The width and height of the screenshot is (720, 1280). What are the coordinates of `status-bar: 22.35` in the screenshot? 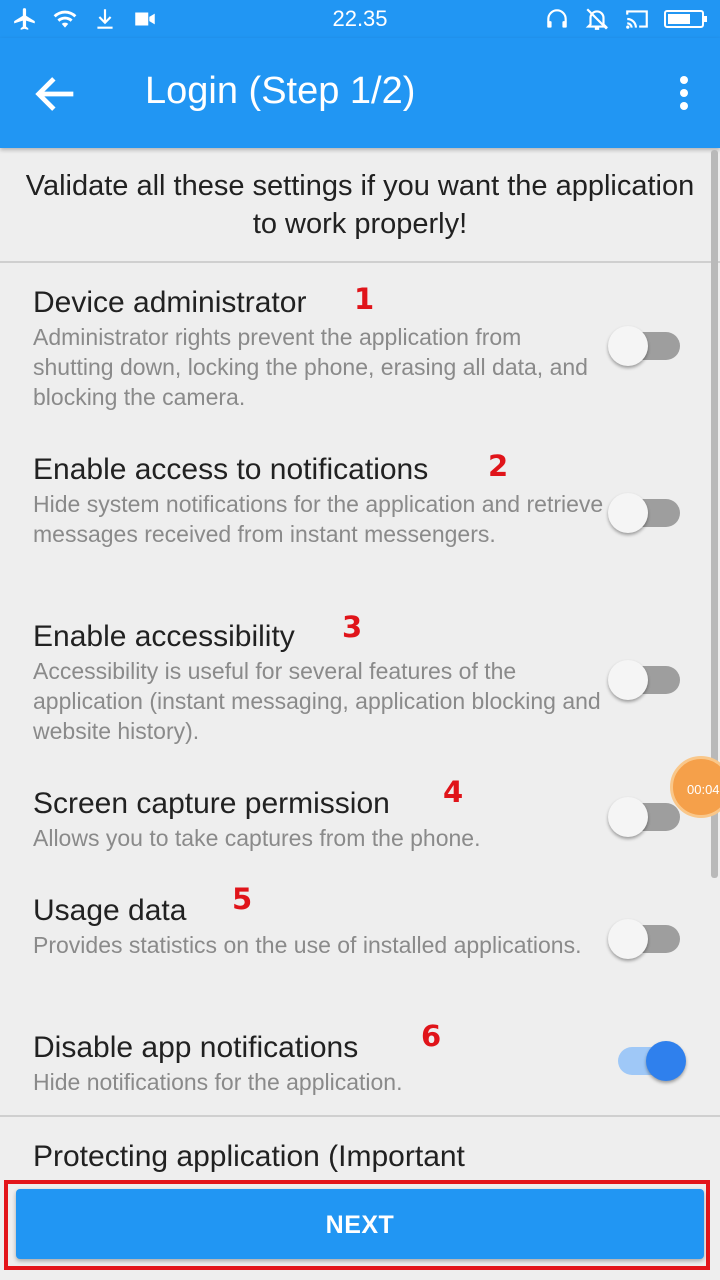 It's located at (360, 19).